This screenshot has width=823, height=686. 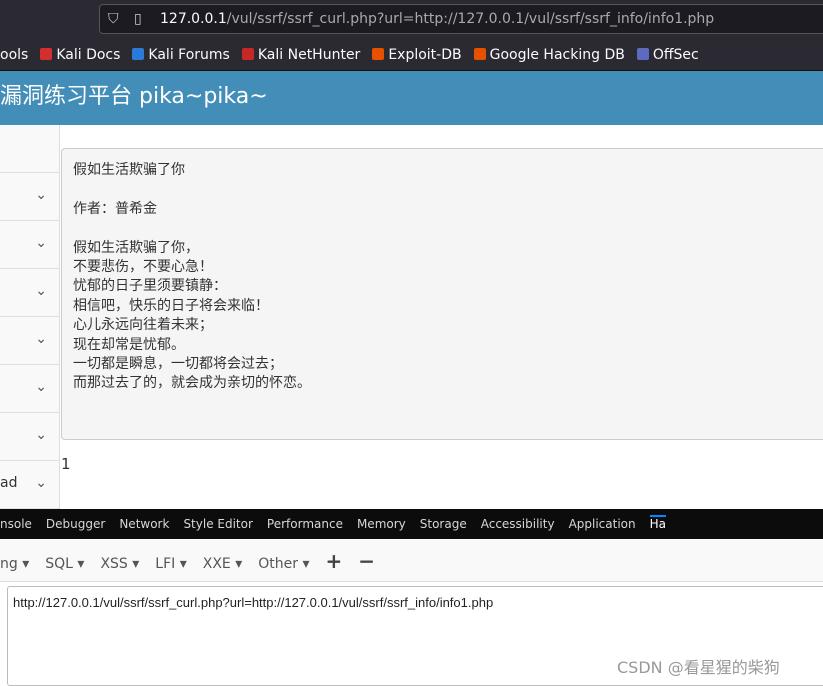 What do you see at coordinates (223, 564) in the screenshot?
I see `hackbar-menu: XXE ▾` at bounding box center [223, 564].